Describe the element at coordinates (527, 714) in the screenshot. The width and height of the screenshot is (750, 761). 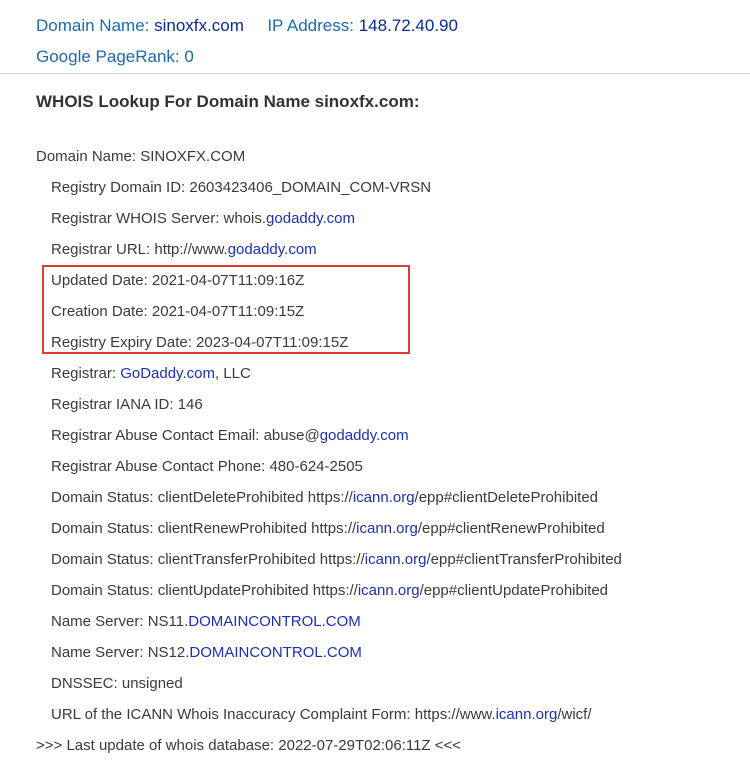
I see `icann-form-link: icann.org` at that location.